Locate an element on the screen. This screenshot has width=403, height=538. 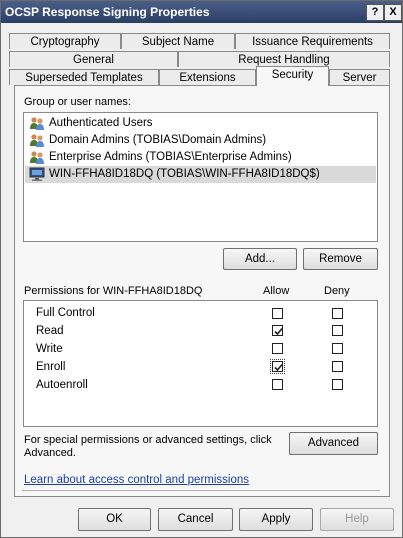
group-users-label: Group or user names: is located at coordinates (77, 102).